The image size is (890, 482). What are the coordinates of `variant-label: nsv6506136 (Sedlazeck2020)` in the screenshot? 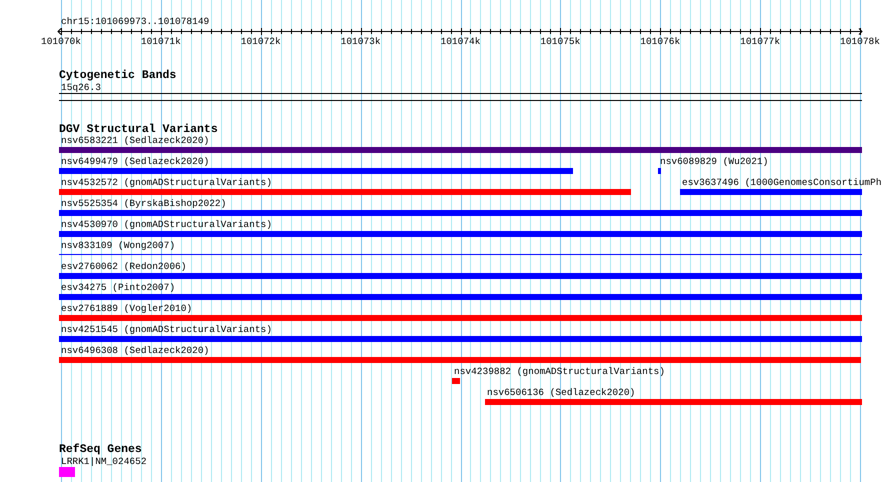 It's located at (561, 392).